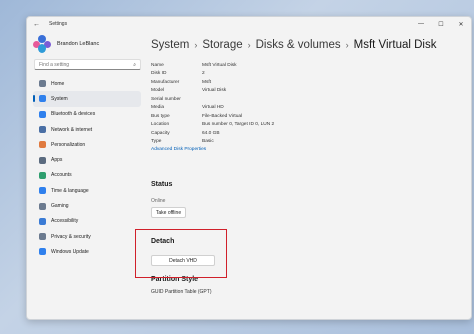  I want to click on property-value: Msft, so click(207, 82).